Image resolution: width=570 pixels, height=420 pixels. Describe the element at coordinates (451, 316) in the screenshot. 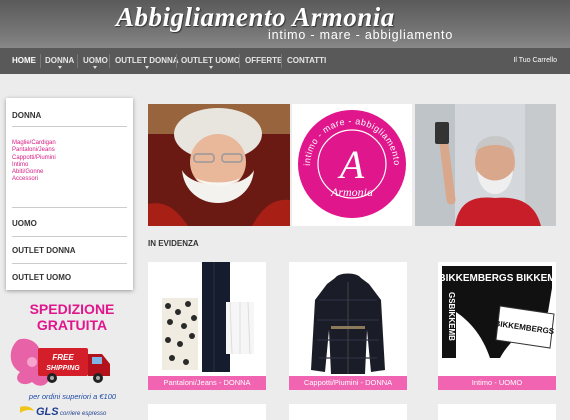

I see `brand-print-side: GSBIKKEMB` at that location.